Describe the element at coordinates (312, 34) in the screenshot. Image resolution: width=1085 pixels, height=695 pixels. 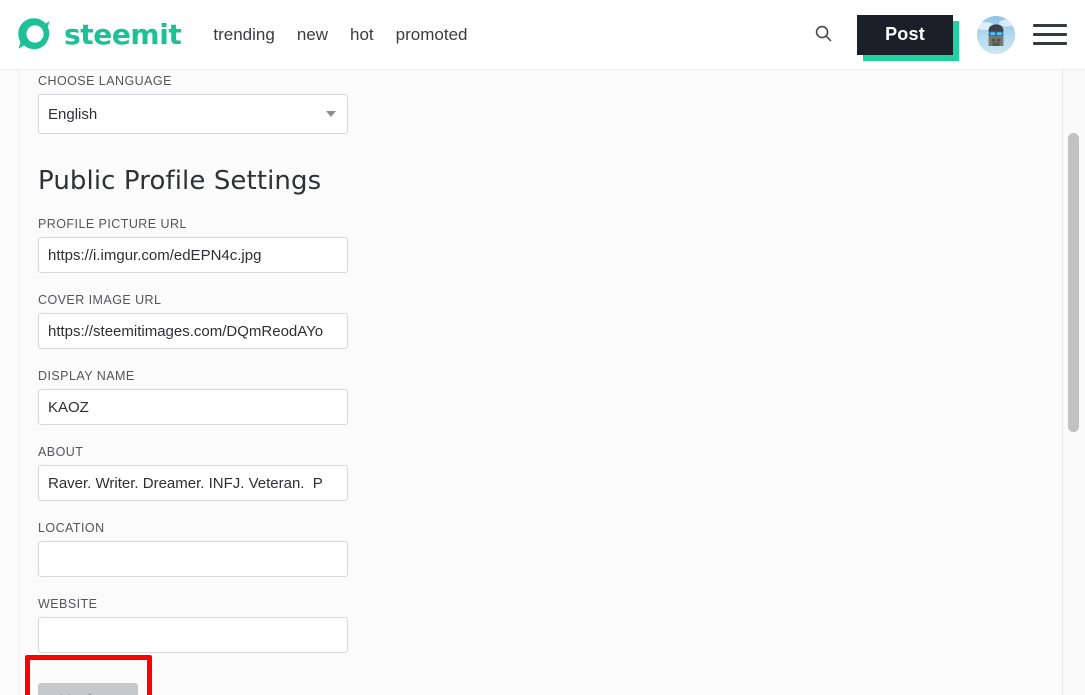
I see `nav-link-new: new` at that location.